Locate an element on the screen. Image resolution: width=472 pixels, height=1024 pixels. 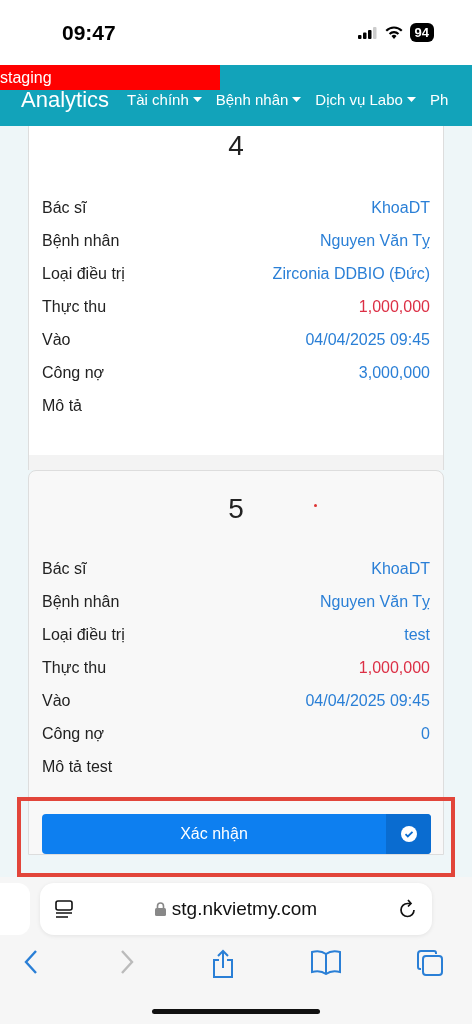
battery-level: 94 is located at coordinates (421, 32).